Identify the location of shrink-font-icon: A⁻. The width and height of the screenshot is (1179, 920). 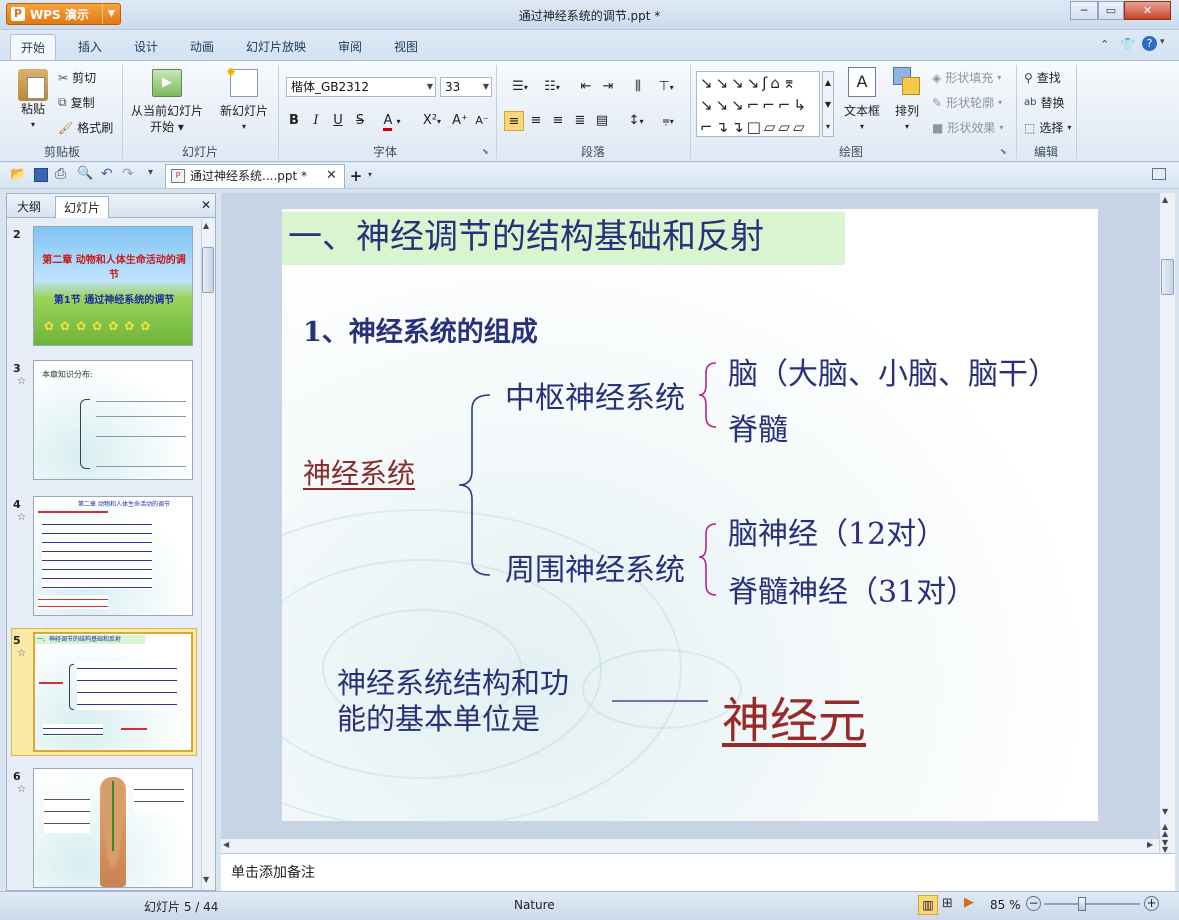
(482, 121).